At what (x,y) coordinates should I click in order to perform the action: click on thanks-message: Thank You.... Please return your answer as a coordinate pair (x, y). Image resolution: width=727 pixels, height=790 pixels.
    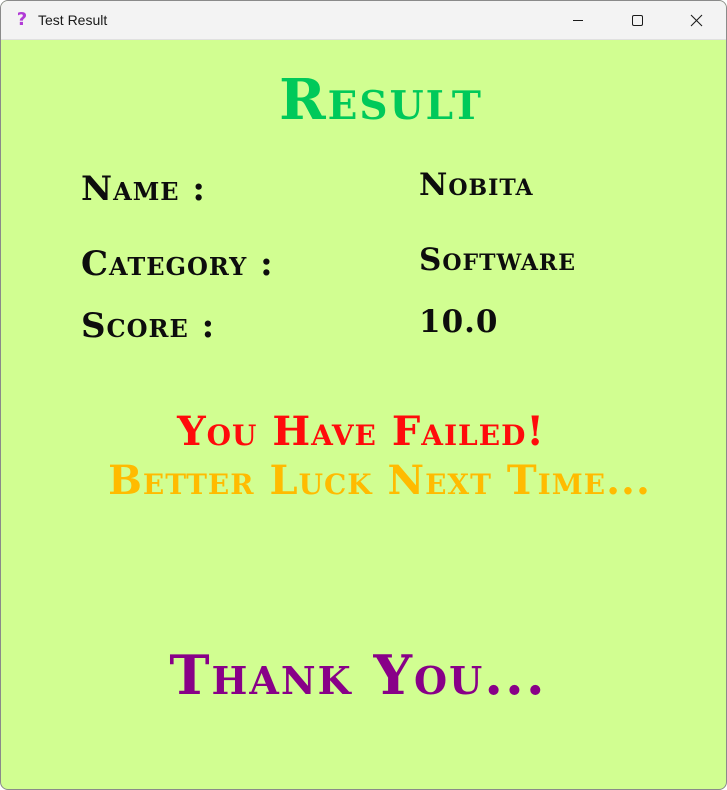
    Looking at the image, I should click on (358, 675).